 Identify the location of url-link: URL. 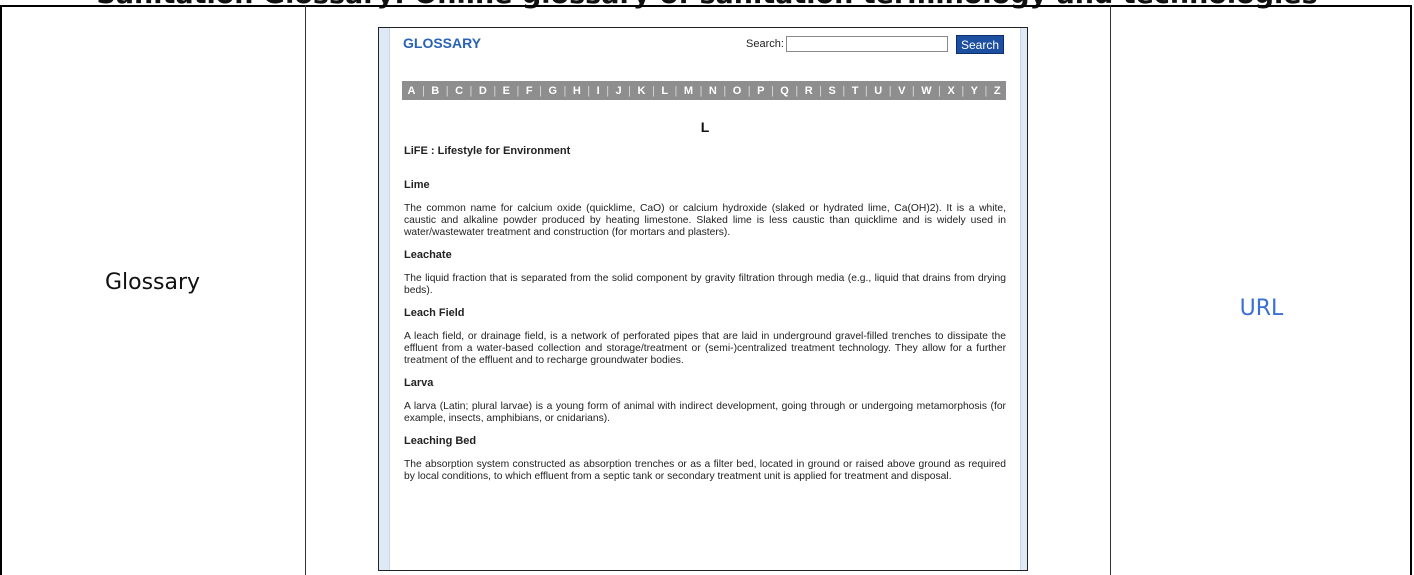
(1261, 308).